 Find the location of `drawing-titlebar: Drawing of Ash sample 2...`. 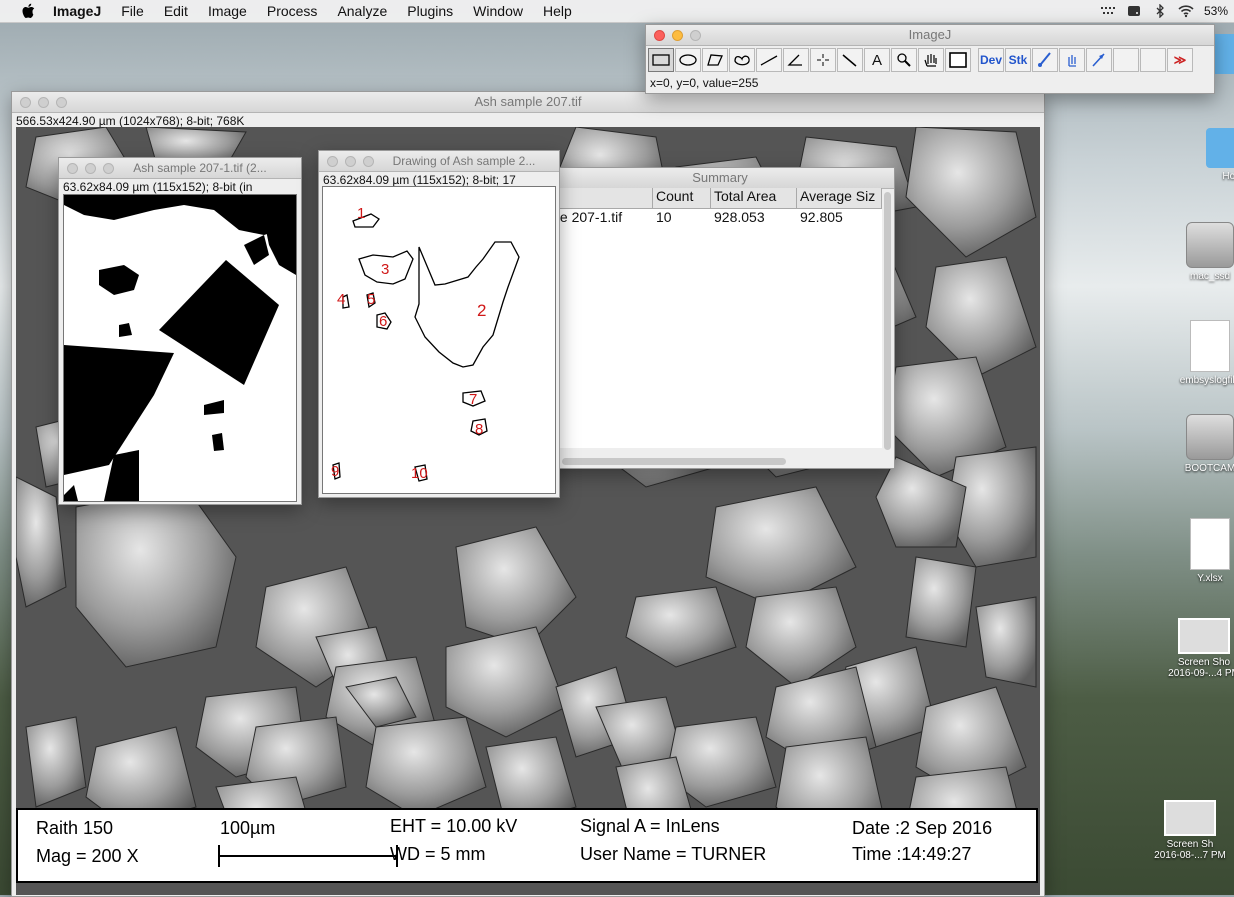

drawing-titlebar: Drawing of Ash sample 2... is located at coordinates (439, 161).